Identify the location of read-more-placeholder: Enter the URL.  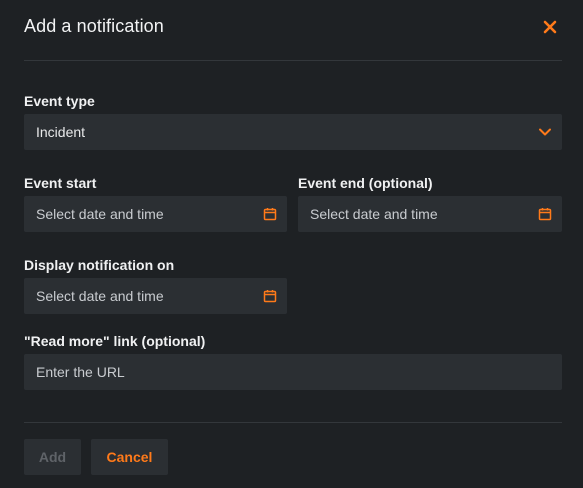
(80, 372).